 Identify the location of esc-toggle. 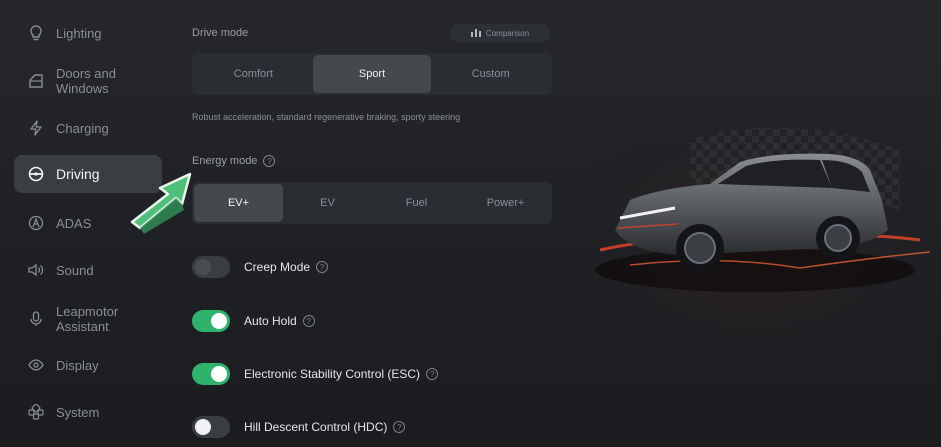
(211, 374).